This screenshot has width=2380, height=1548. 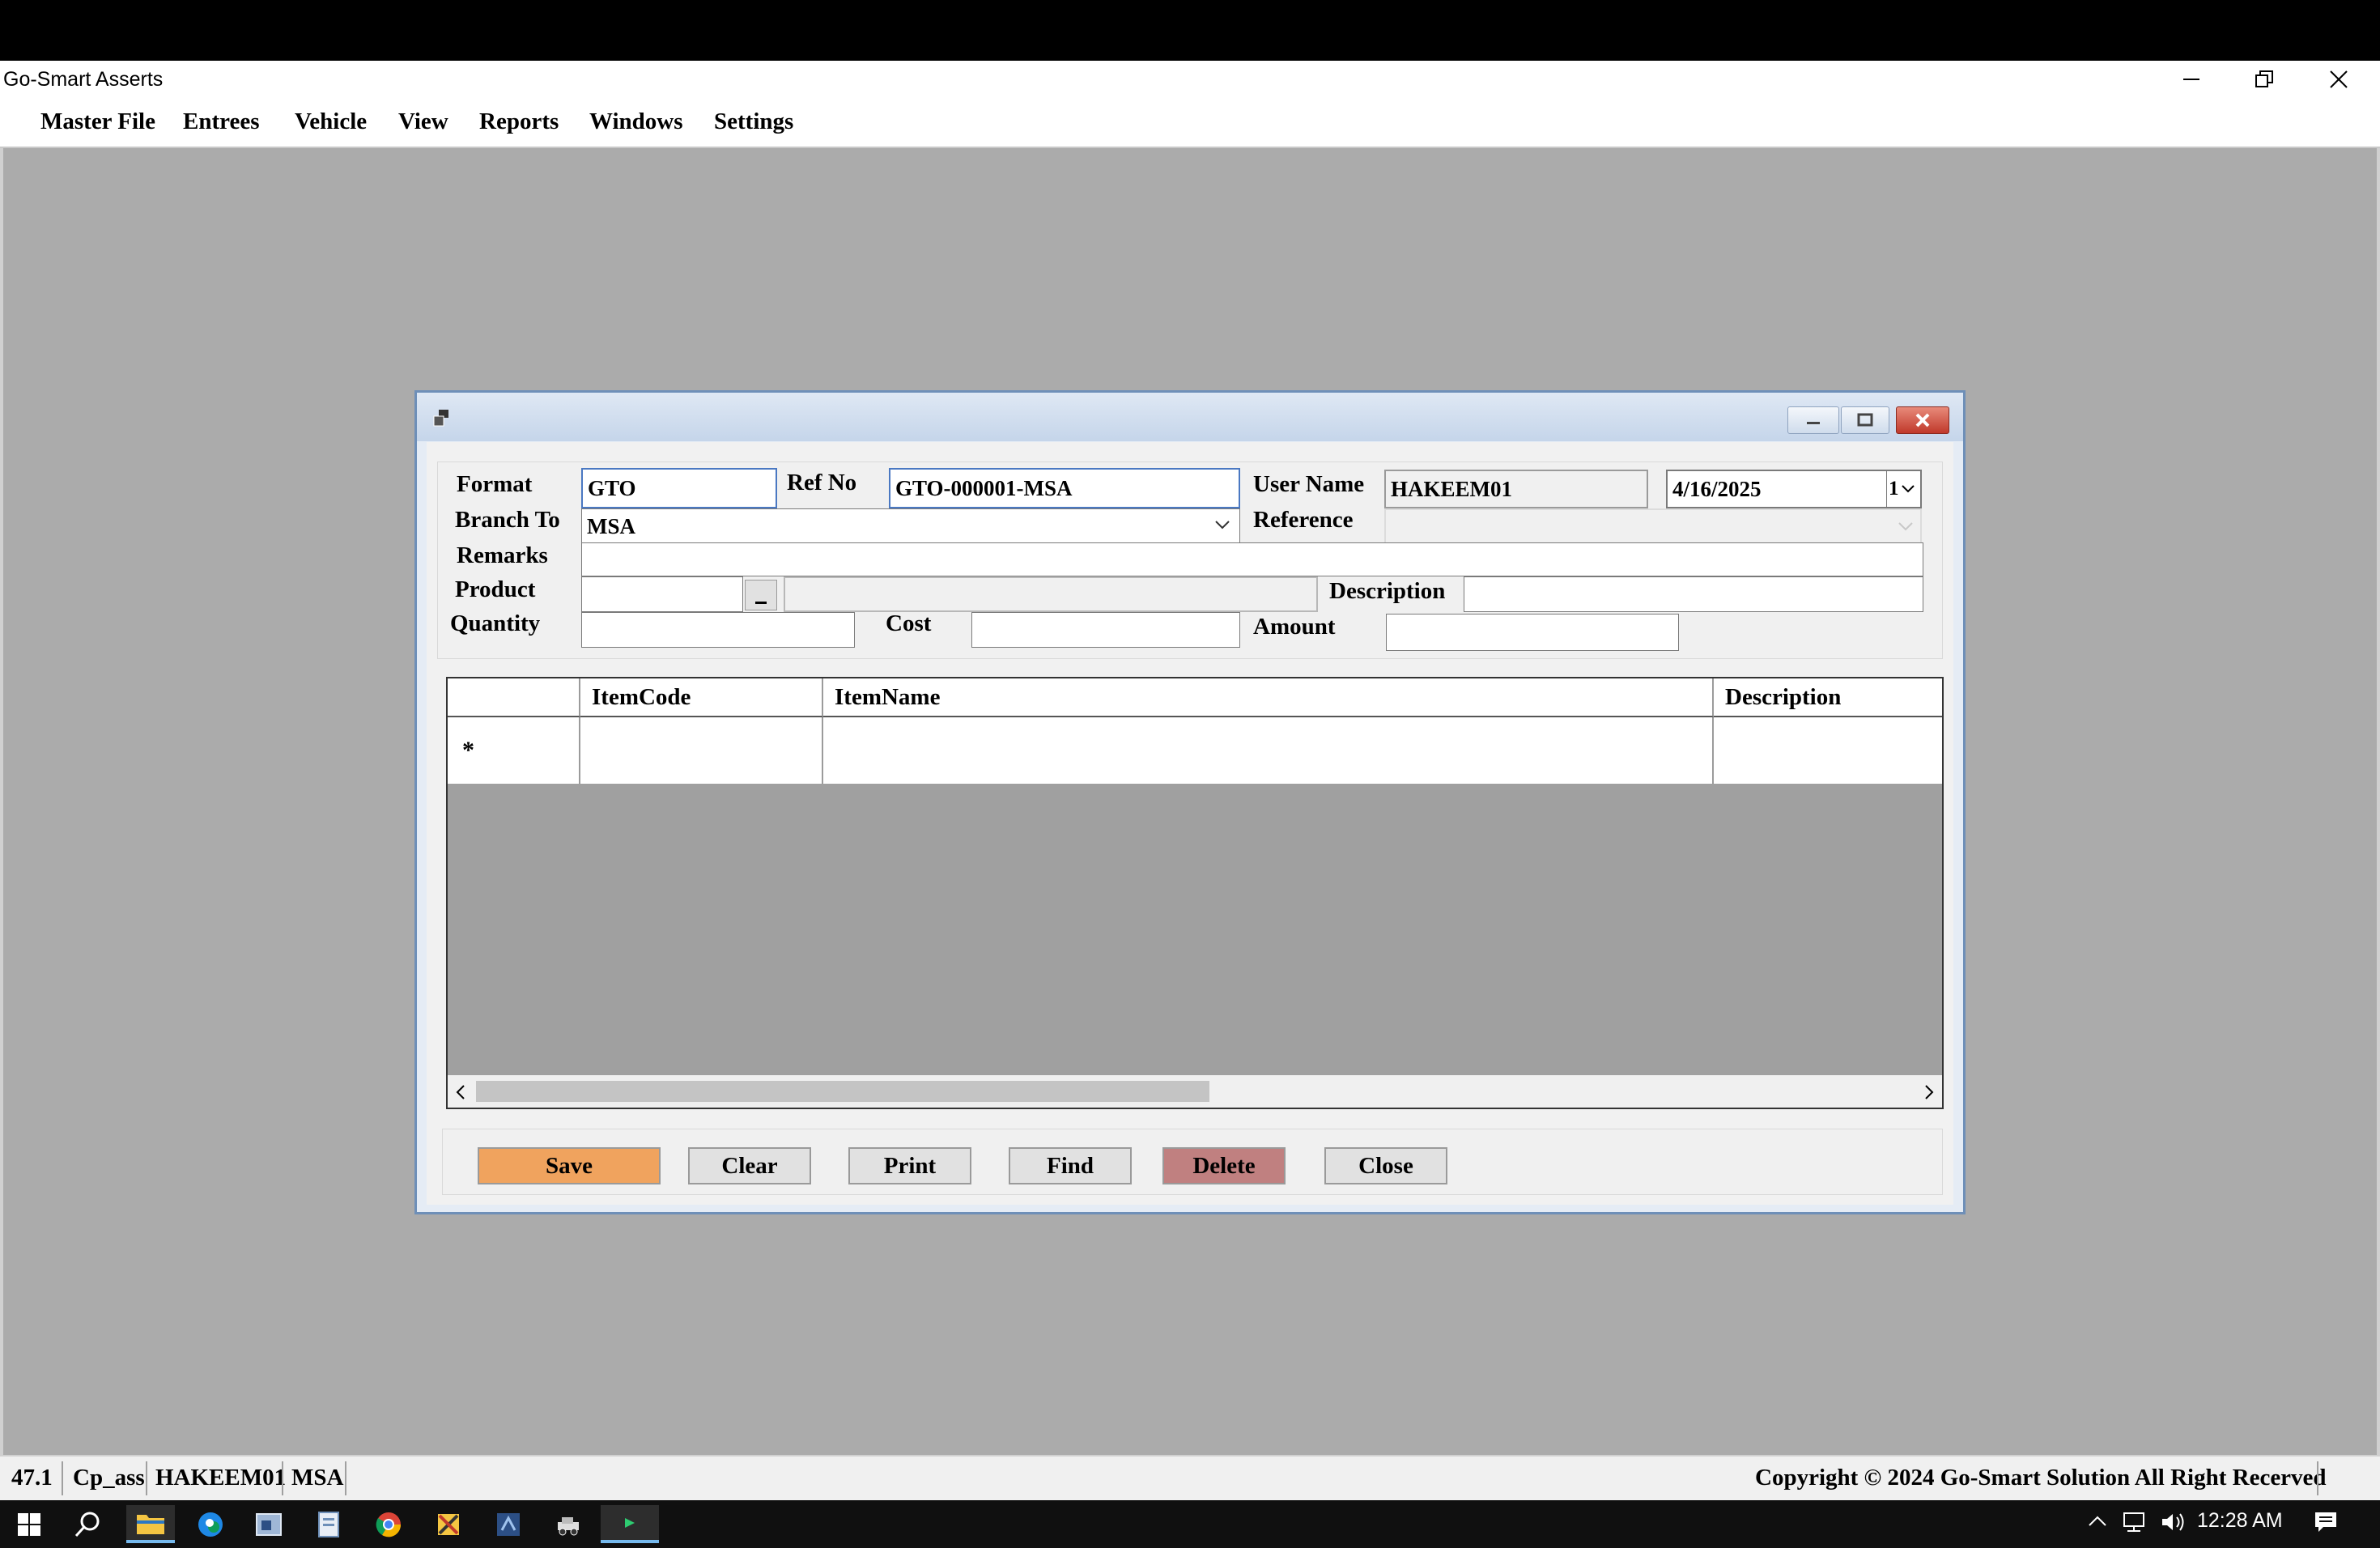 What do you see at coordinates (331, 122) in the screenshot?
I see `menu-vehicle: Vehicle` at bounding box center [331, 122].